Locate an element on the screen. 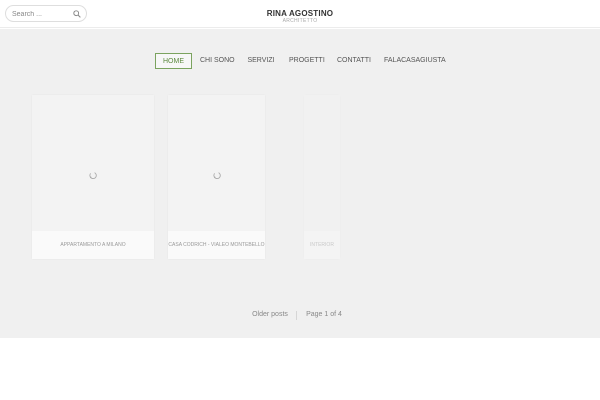  top-bar: RINA AGOSTINO ARCHITETTO is located at coordinates (300, 14).